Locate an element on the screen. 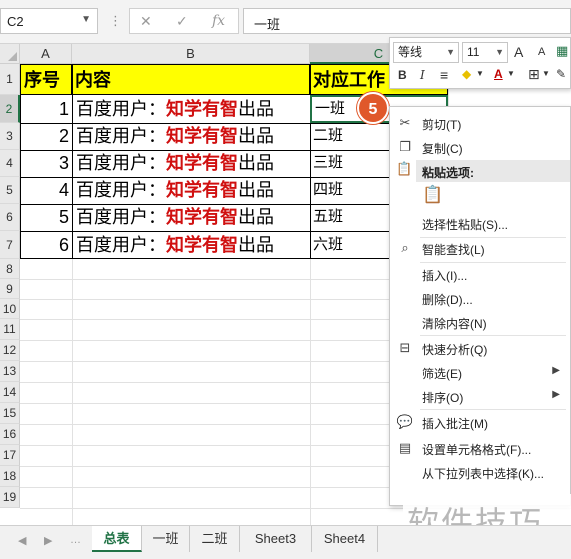  fill-color-icon: ◆ is located at coordinates (466, 74).